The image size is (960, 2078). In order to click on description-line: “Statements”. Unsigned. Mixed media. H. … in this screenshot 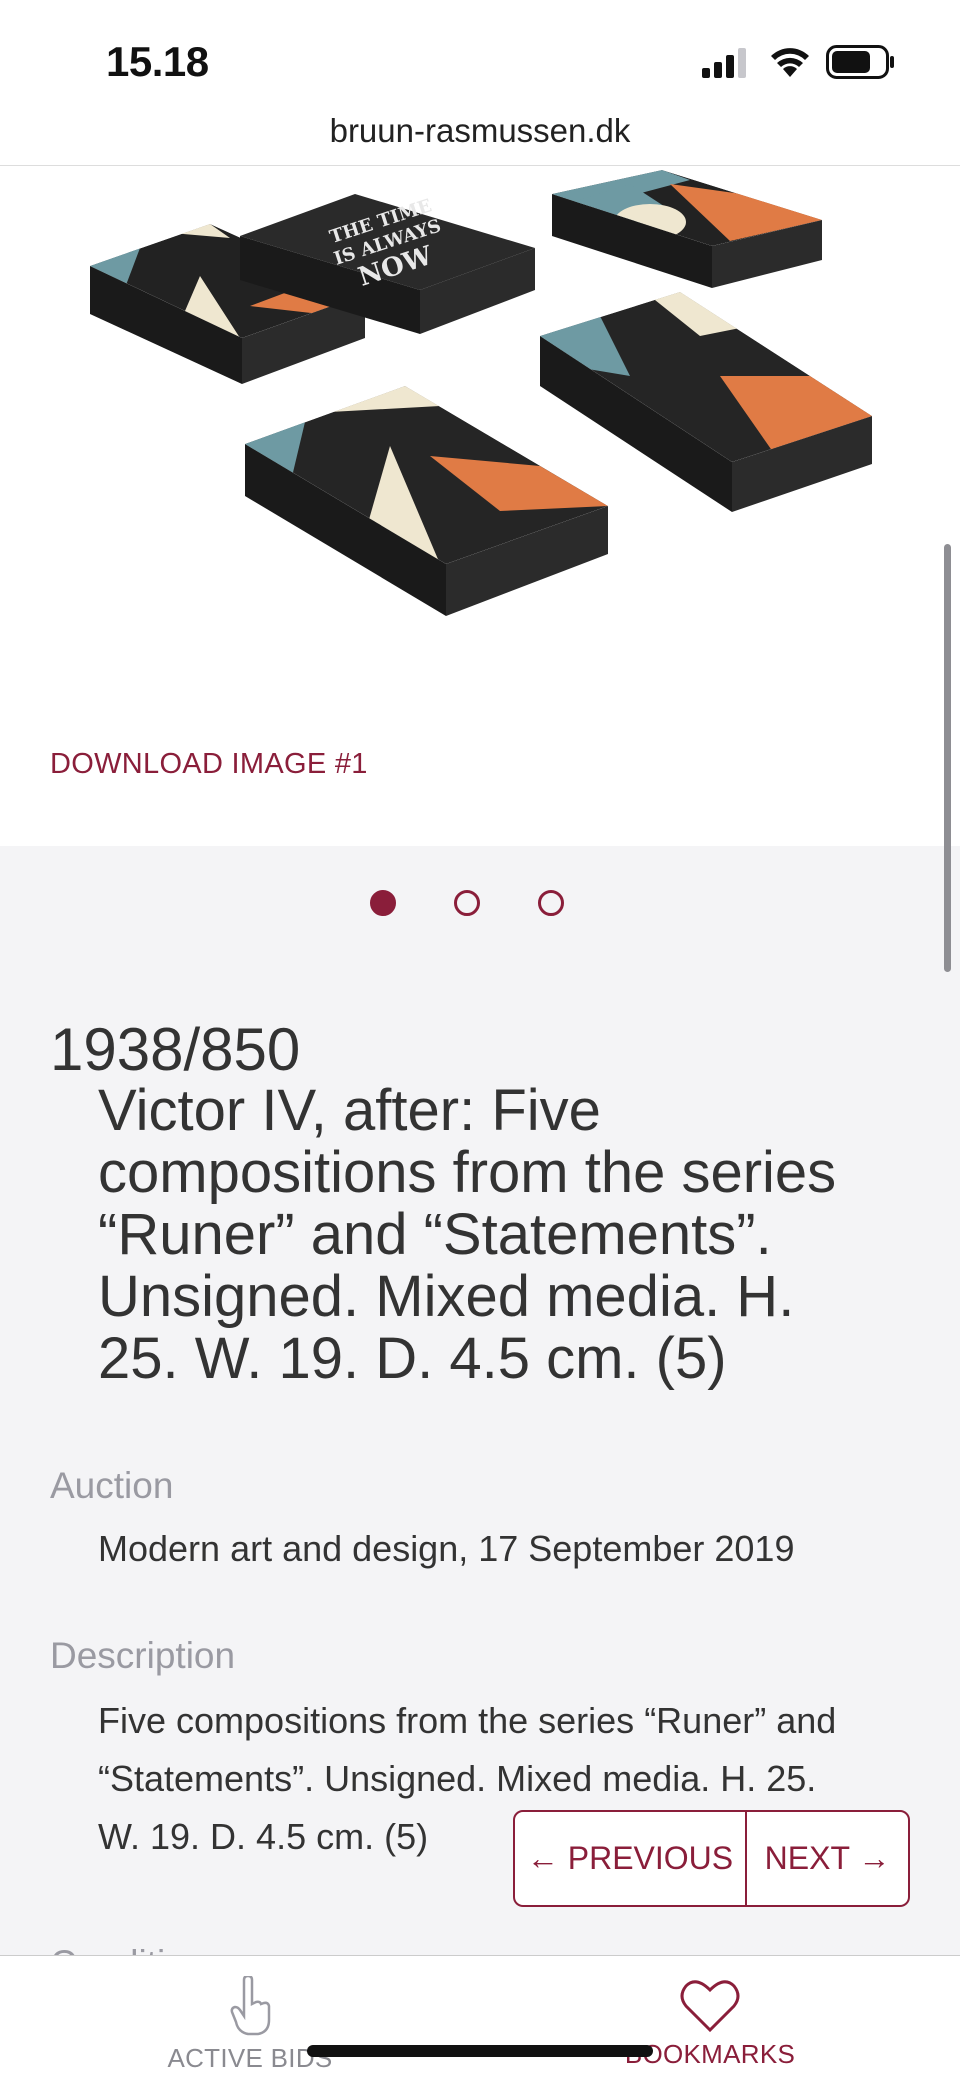, I will do `click(457, 1778)`.